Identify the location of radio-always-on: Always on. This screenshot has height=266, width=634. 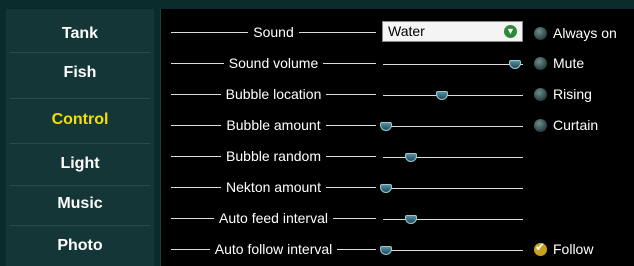
(575, 33).